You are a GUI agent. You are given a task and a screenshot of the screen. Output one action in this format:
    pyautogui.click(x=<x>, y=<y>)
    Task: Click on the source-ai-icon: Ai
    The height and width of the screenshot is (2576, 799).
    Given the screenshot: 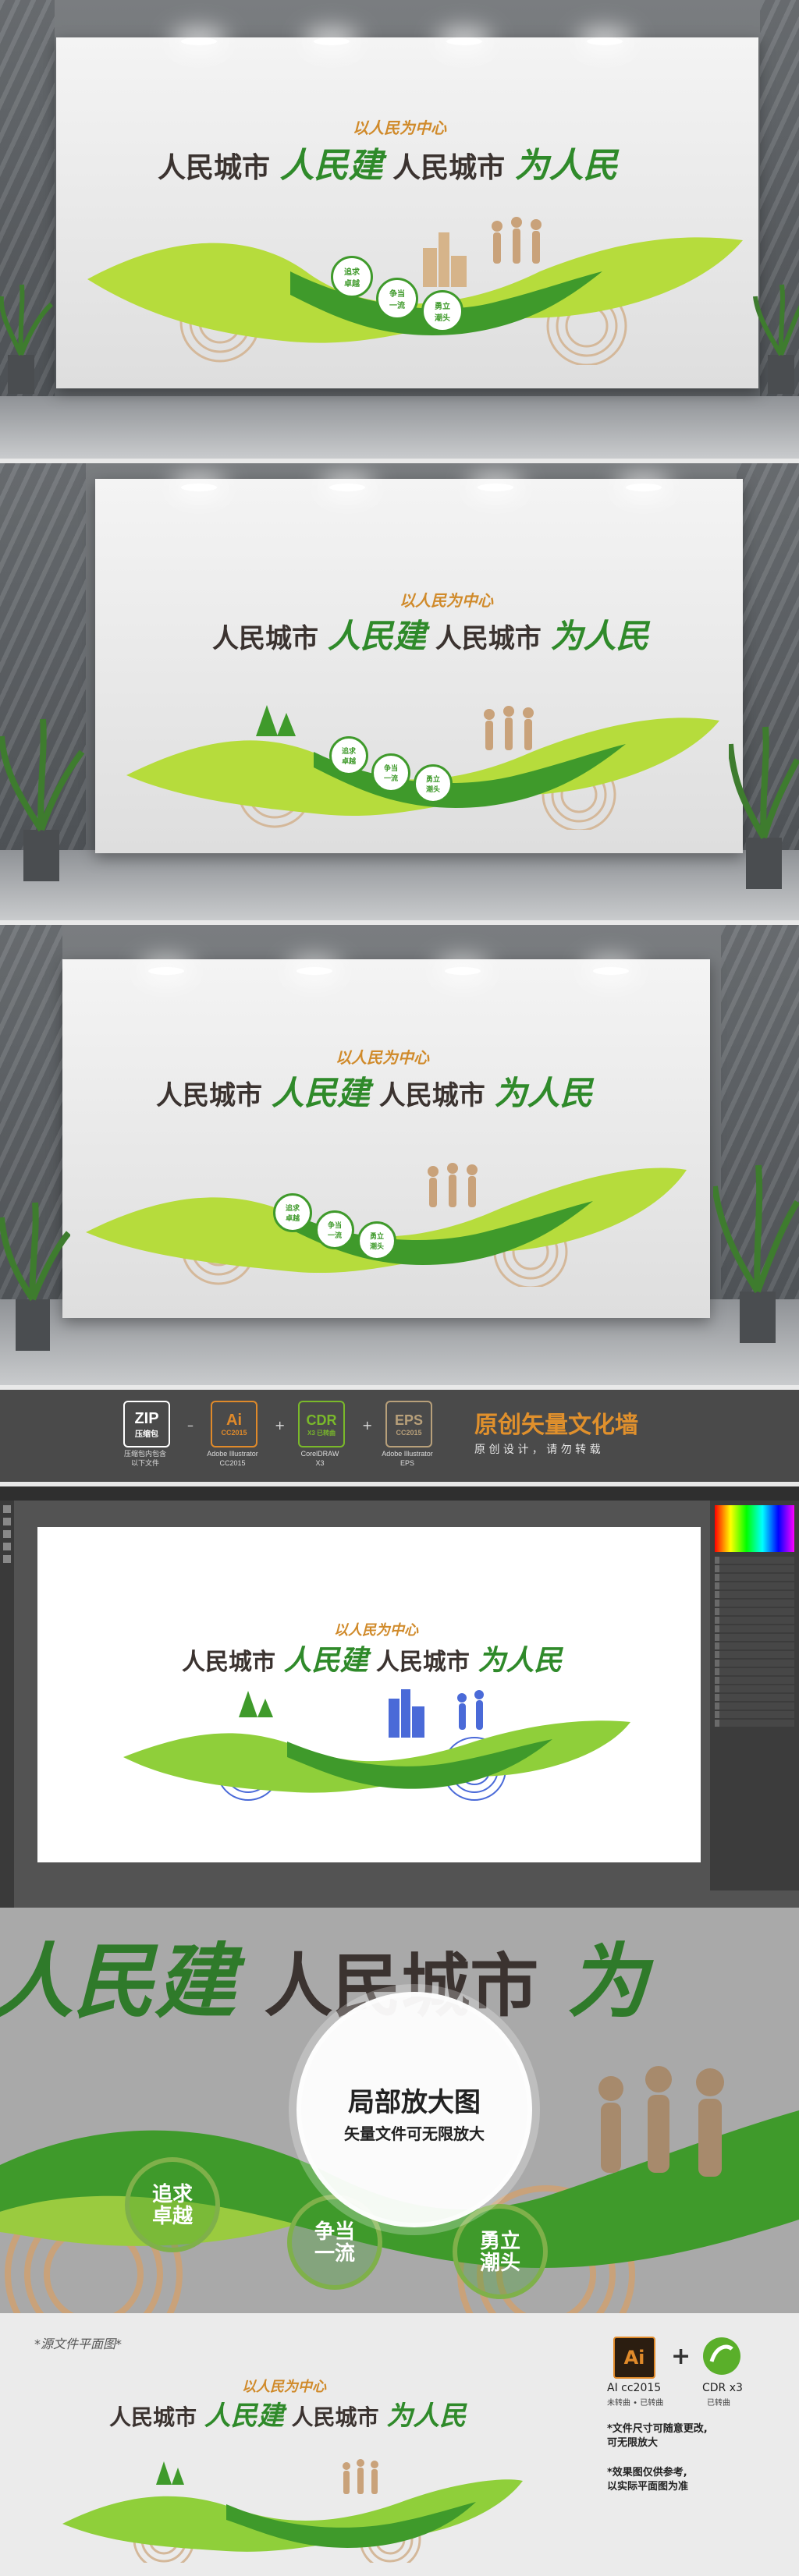 What is the action you would take?
    pyautogui.click(x=634, y=2358)
    